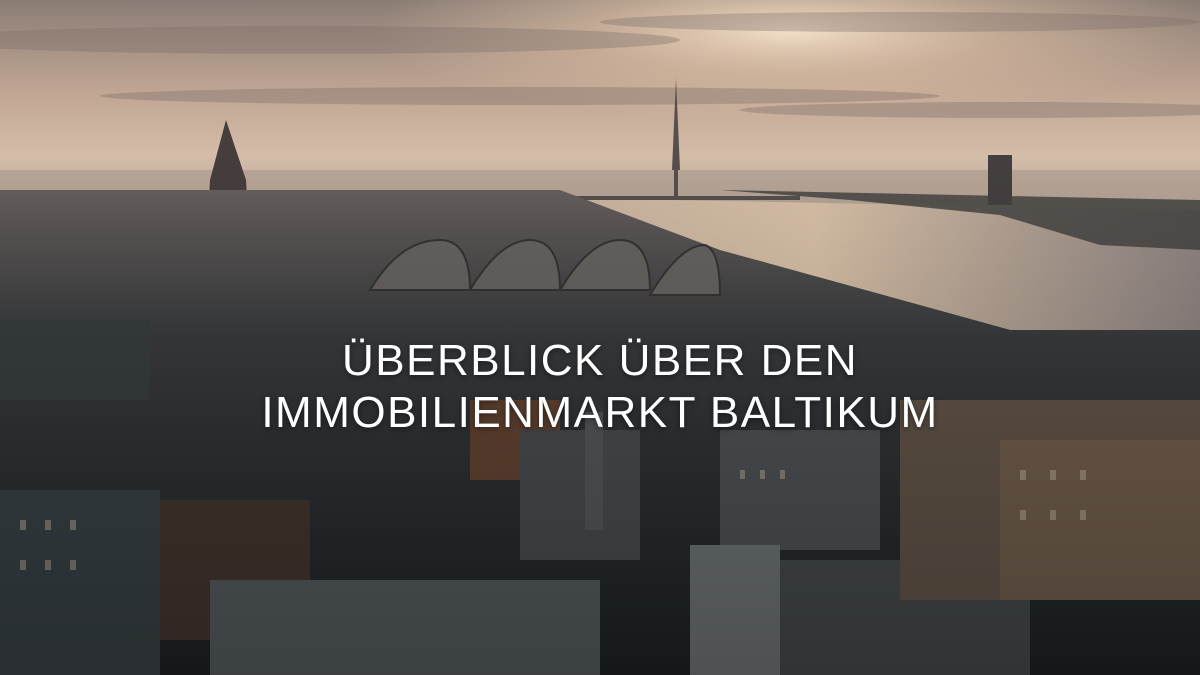 The width and height of the screenshot is (1200, 675). I want to click on headline-line-2: IMMOBILIENMARKT BALTIKUM, so click(600, 413).